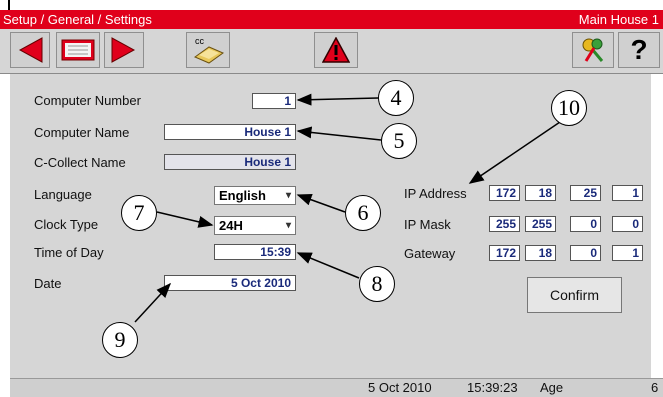 The width and height of the screenshot is (663, 397). What do you see at coordinates (255, 252) in the screenshot?
I see `time-of-day-field: 15:39` at bounding box center [255, 252].